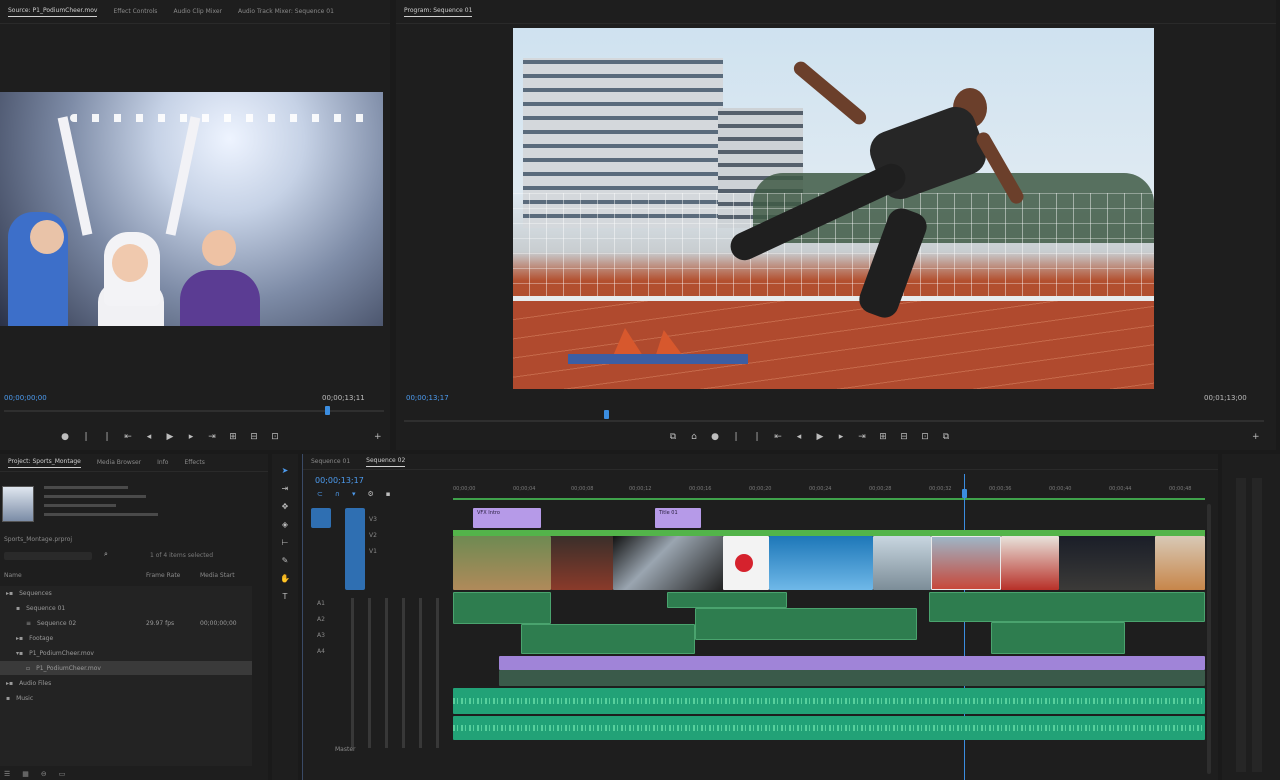 This screenshot has height=780, width=1280. What do you see at coordinates (507, 518) in the screenshot?
I see `title-clip: VFX Intro` at bounding box center [507, 518].